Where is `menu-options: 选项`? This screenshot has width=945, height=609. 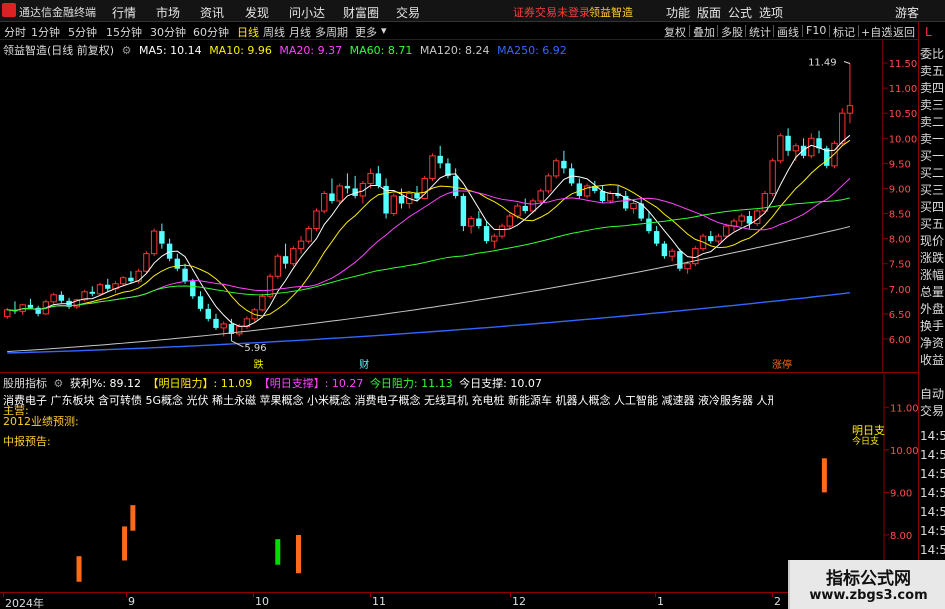
menu-options: 选项 is located at coordinates (771, 12).